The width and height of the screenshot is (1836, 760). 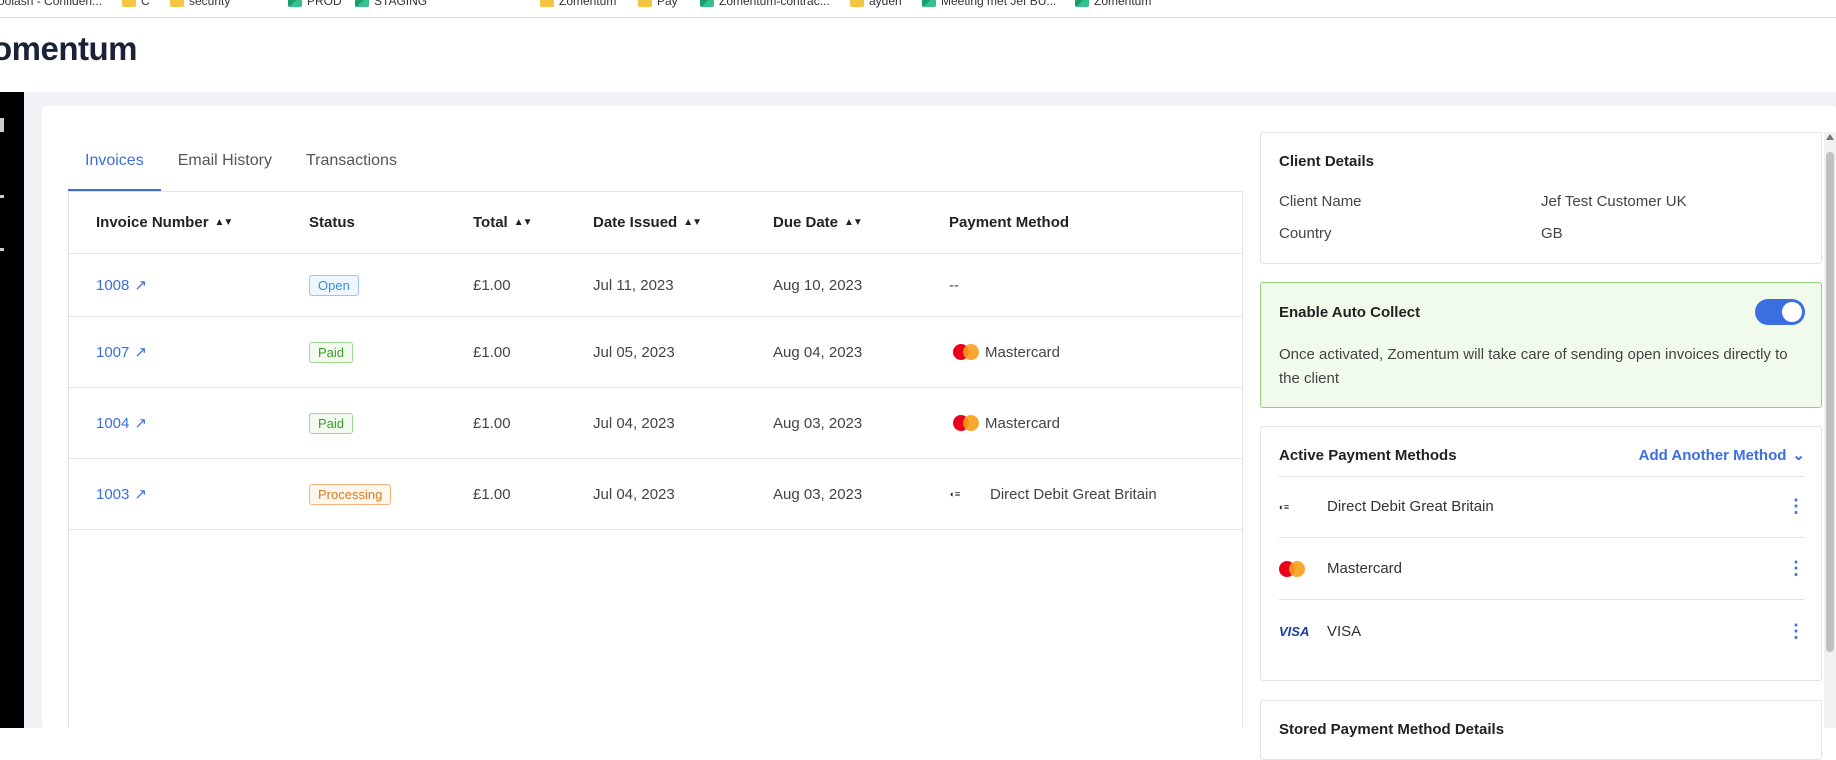 What do you see at coordinates (647, 222) in the screenshot?
I see `column-date-issued: Date Issued ▲▼` at bounding box center [647, 222].